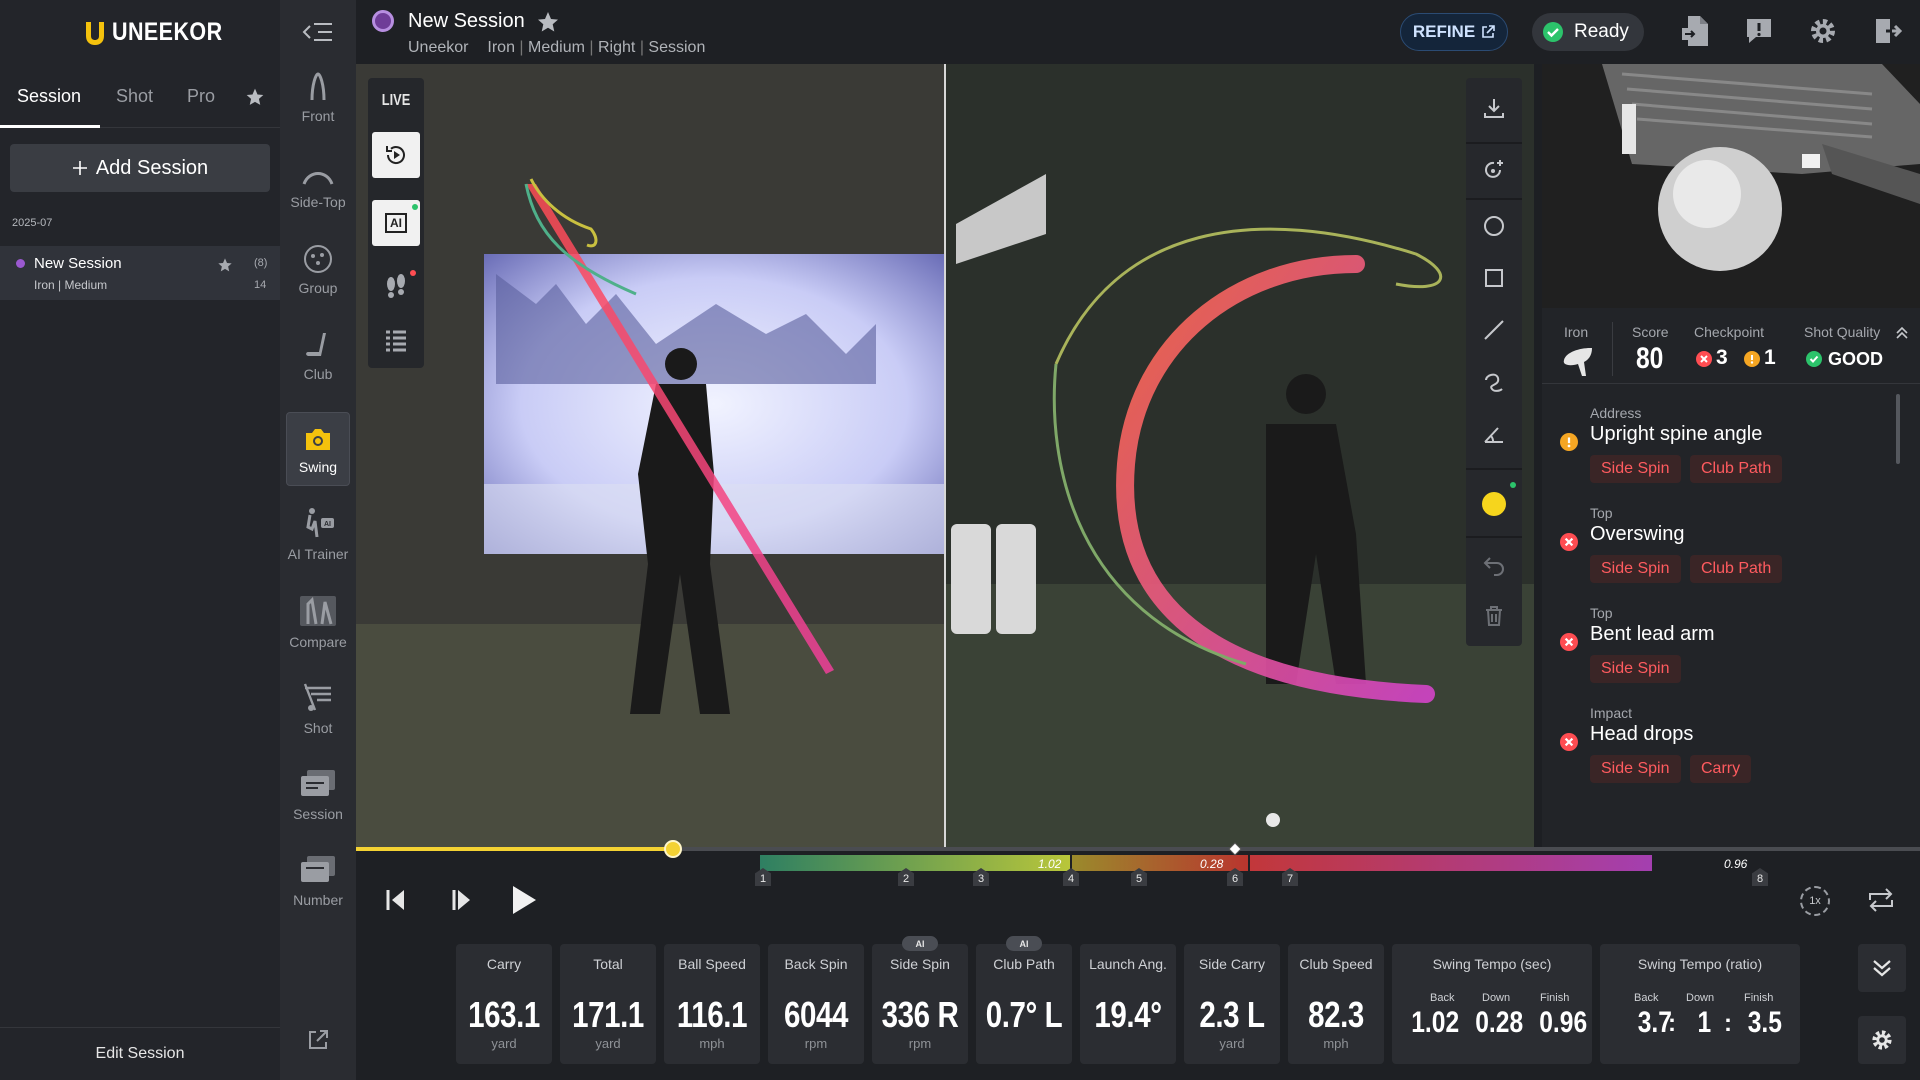 The image size is (1920, 1080). Describe the element at coordinates (504, 1004) in the screenshot. I see `metric-card-carry: Carry 163.1 yard` at that location.